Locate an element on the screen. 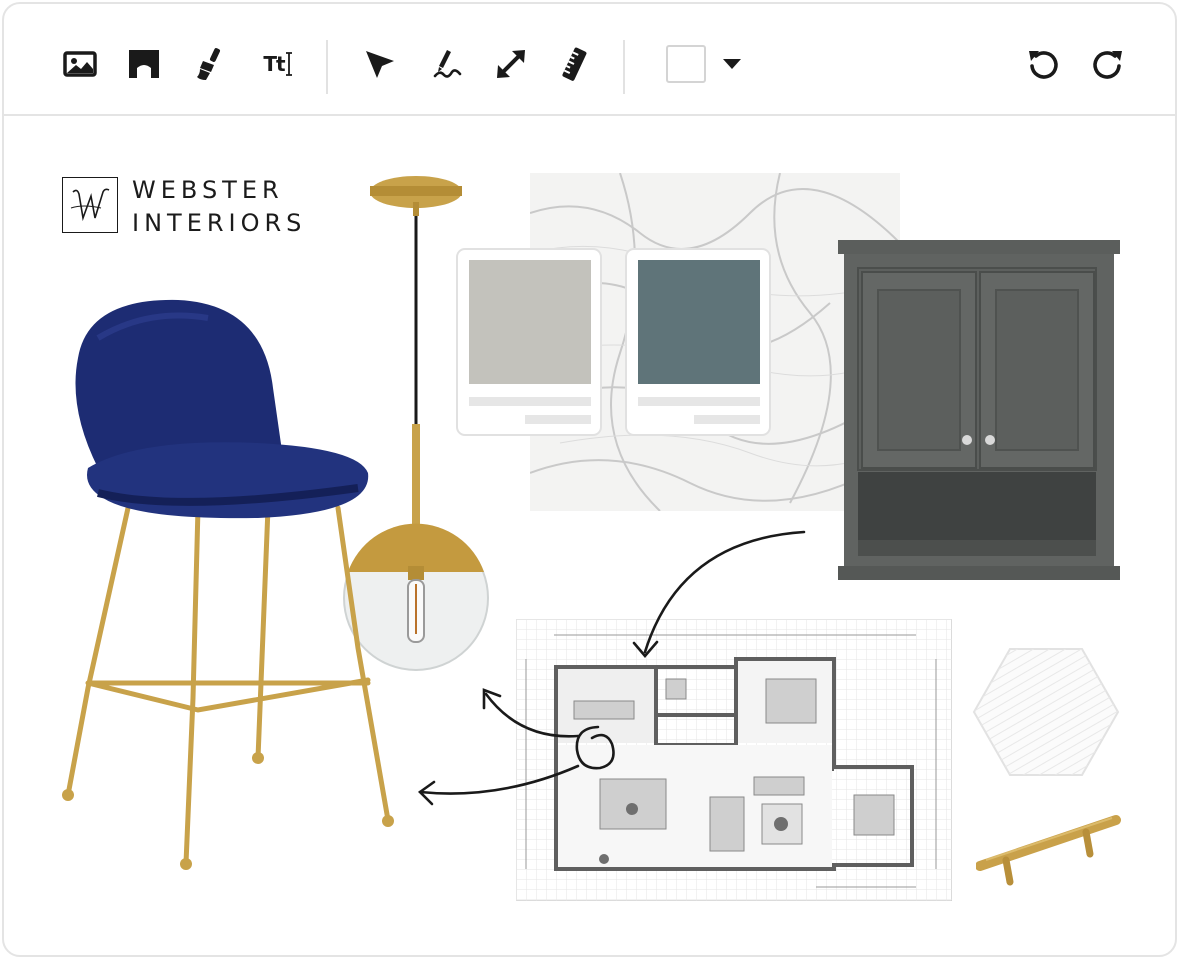  caret-down-icon is located at coordinates (732, 64).